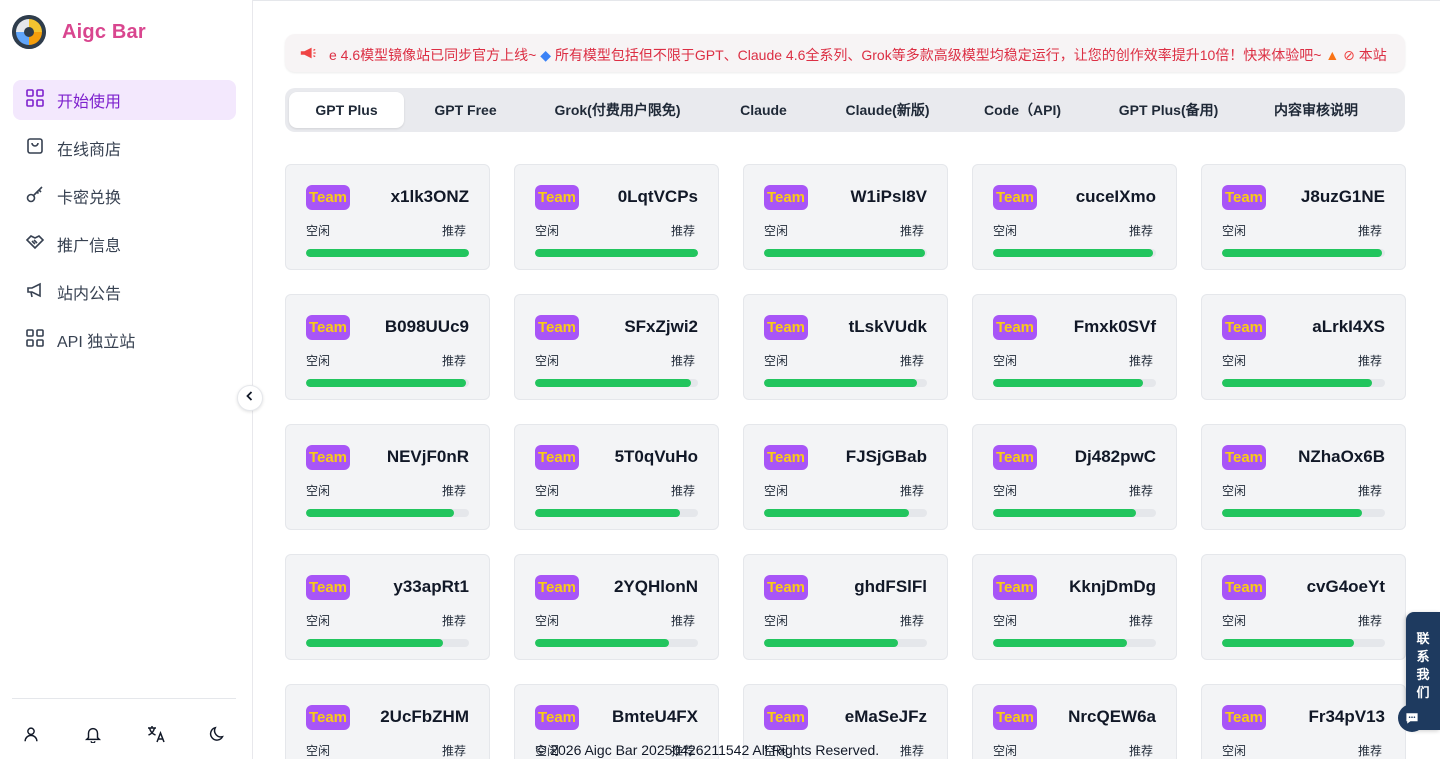 This screenshot has height=759, width=1440. What do you see at coordinates (1303, 477) in the screenshot?
I see `account-card: Team NZhaOx6B 空闲 推荐` at bounding box center [1303, 477].